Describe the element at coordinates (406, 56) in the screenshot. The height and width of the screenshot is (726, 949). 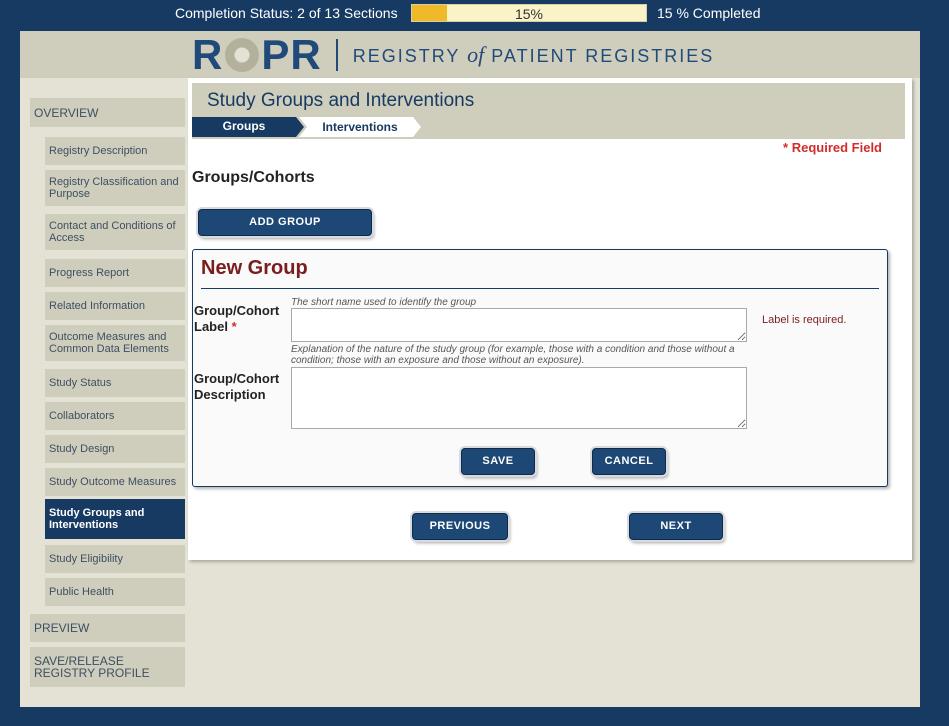
I see `tagline-registry: REGISTRY` at that location.